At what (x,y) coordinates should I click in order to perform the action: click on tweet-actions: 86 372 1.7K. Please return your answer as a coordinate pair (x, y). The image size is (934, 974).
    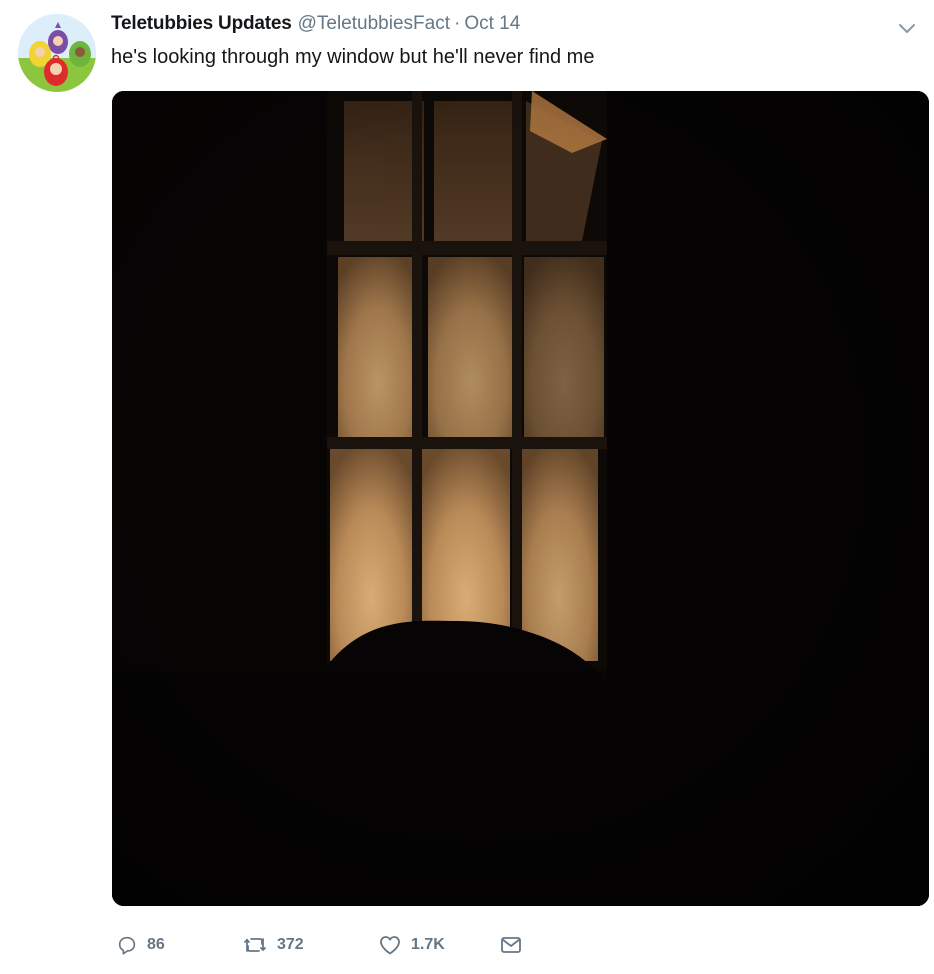
    Looking at the image, I should click on (322, 945).